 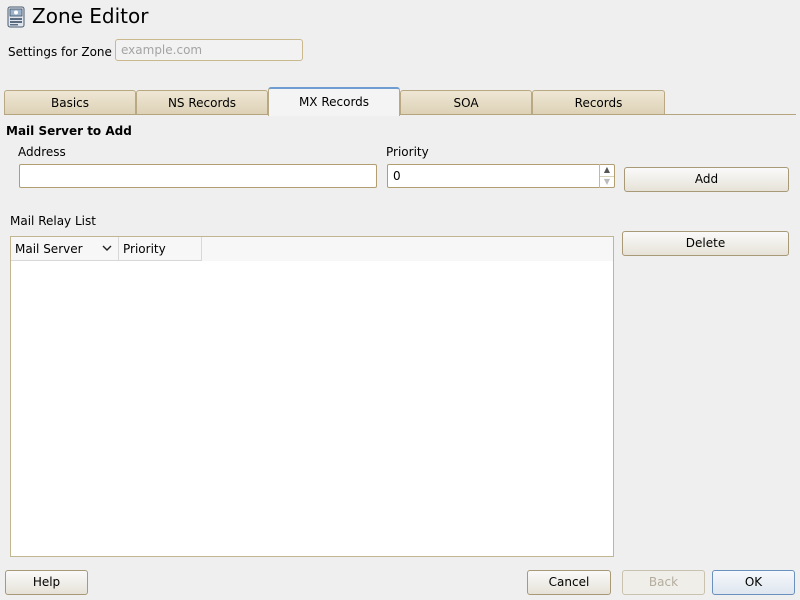 What do you see at coordinates (107, 248) in the screenshot?
I see `sort-chevron-icon` at bounding box center [107, 248].